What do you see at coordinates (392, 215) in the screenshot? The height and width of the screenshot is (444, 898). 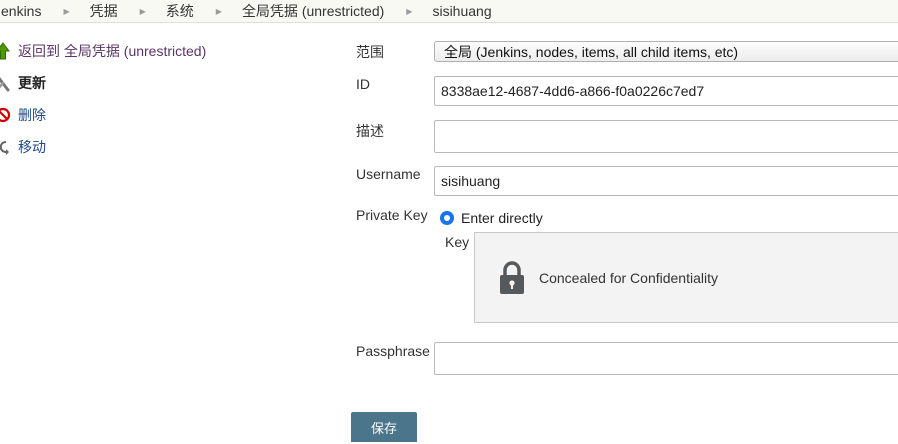 I see `private-key-label: Private Key` at bounding box center [392, 215].